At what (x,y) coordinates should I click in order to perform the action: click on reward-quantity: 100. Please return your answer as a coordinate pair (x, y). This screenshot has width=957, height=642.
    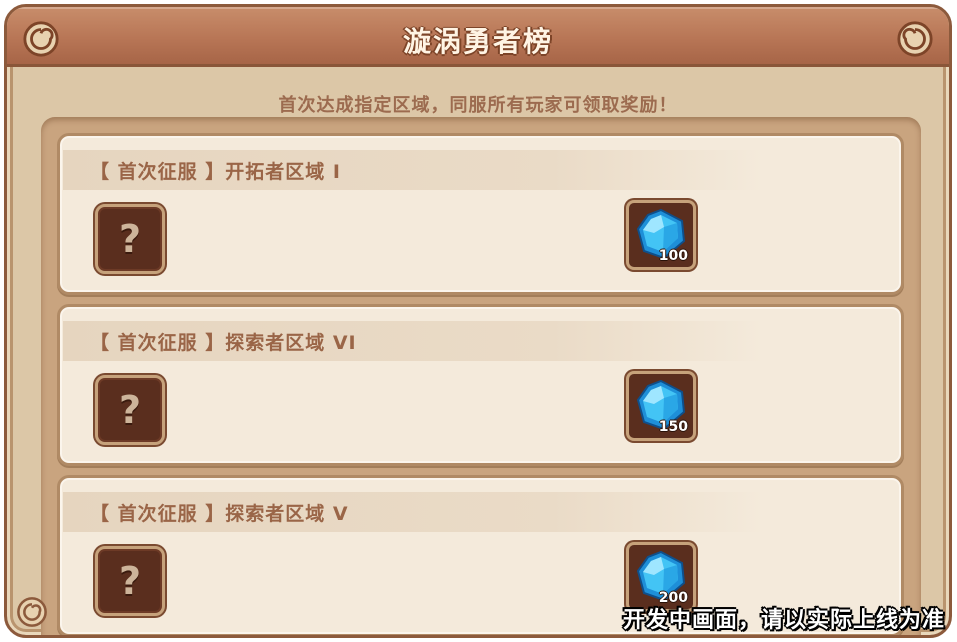
    Looking at the image, I should click on (673, 256).